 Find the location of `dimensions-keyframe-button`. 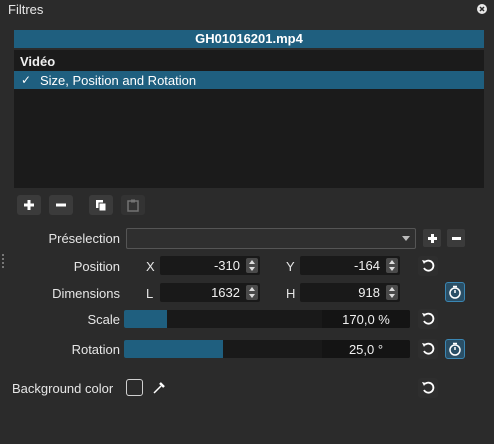

dimensions-keyframe-button is located at coordinates (455, 292).